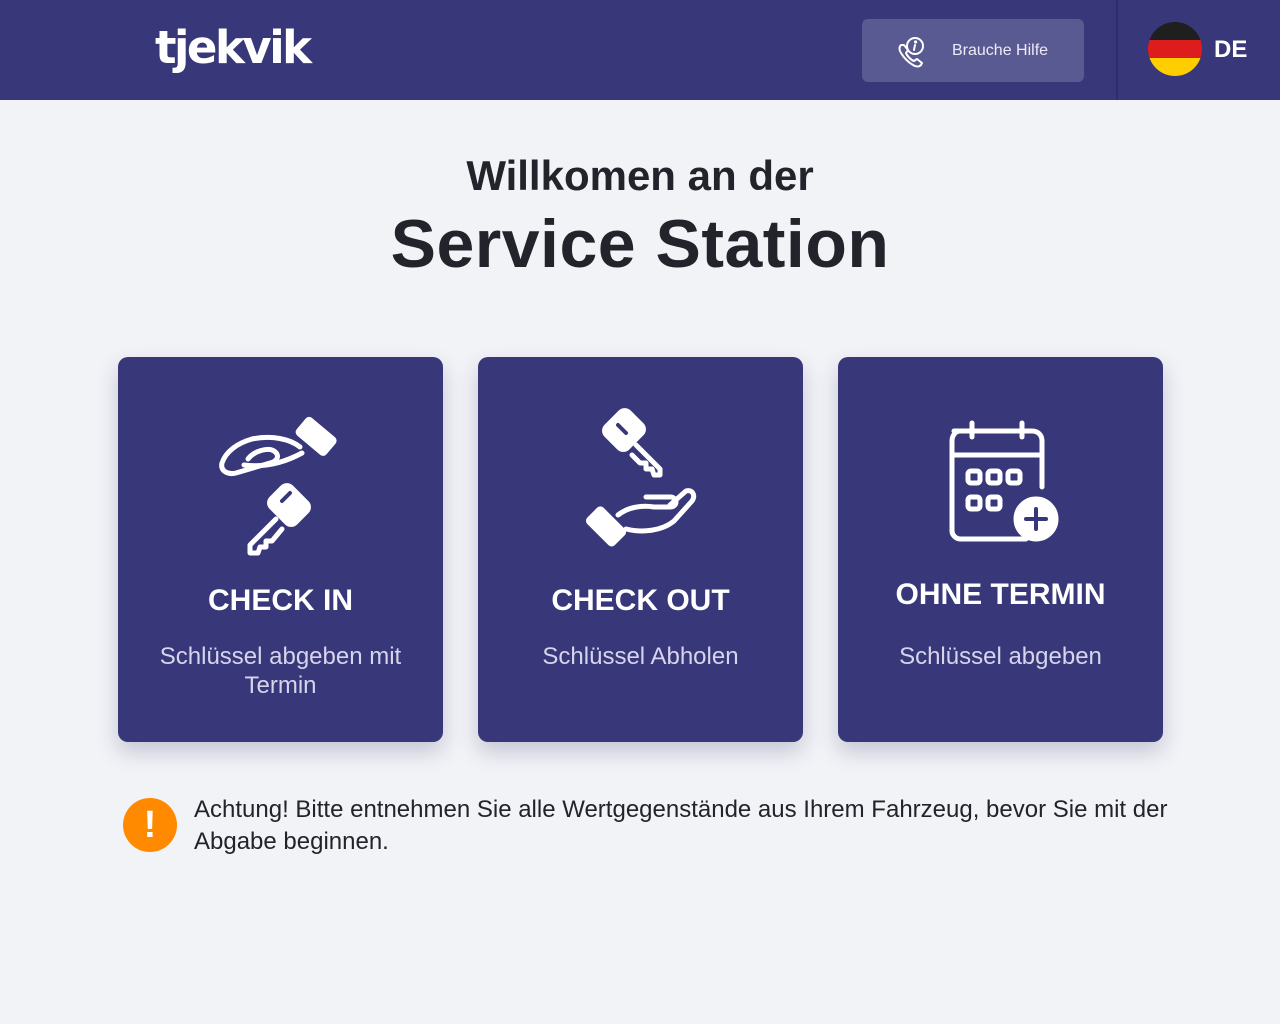  What do you see at coordinates (150, 825) in the screenshot?
I see `exclamation-icon: !` at bounding box center [150, 825].